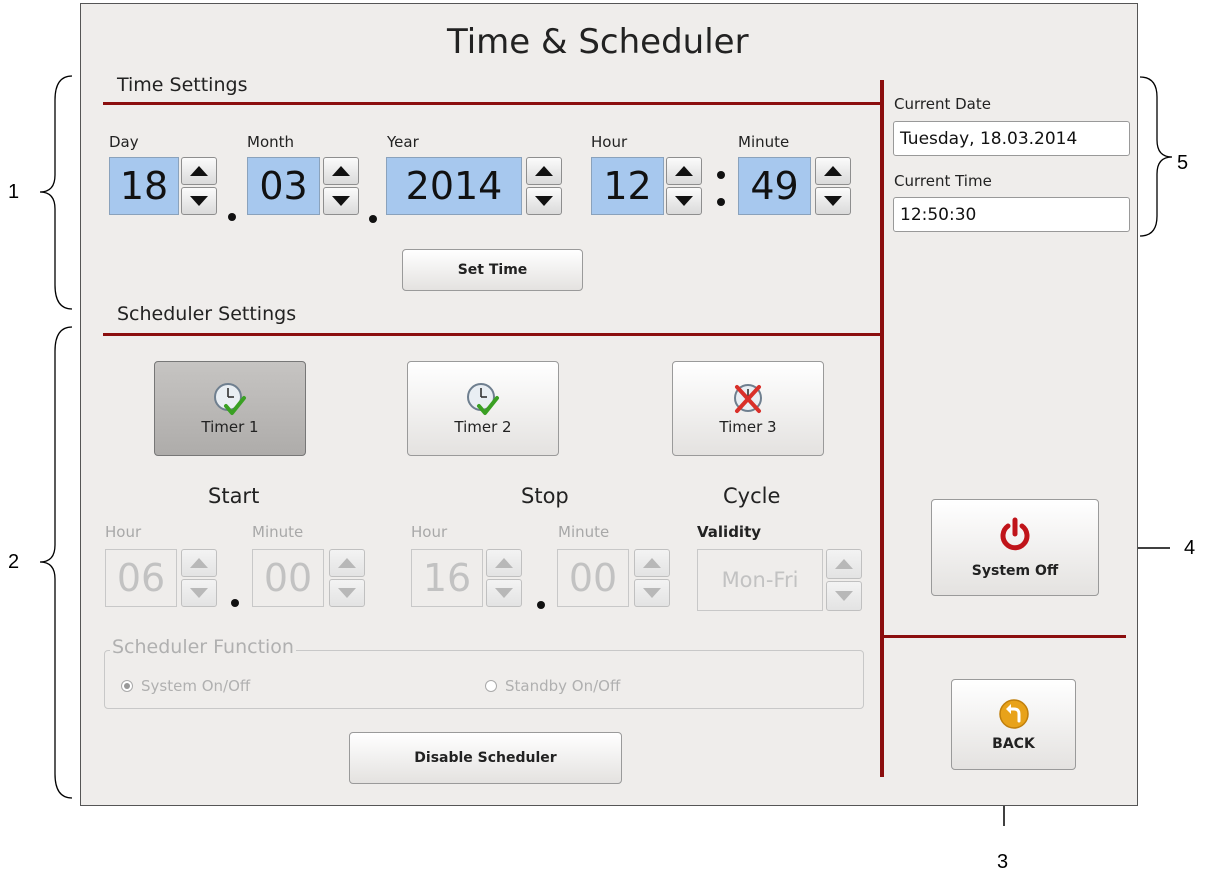 Image resolution: width=1213 pixels, height=876 pixels. I want to click on start-hour-label: Hour, so click(123, 532).